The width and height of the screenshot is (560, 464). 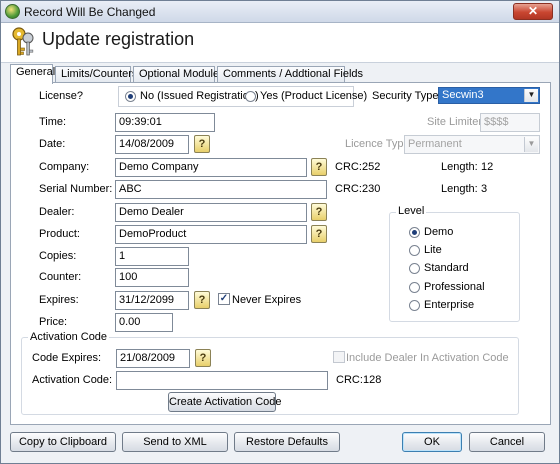 What do you see at coordinates (456, 122) in the screenshot?
I see `site-limiter-label: Site Limiter:` at bounding box center [456, 122].